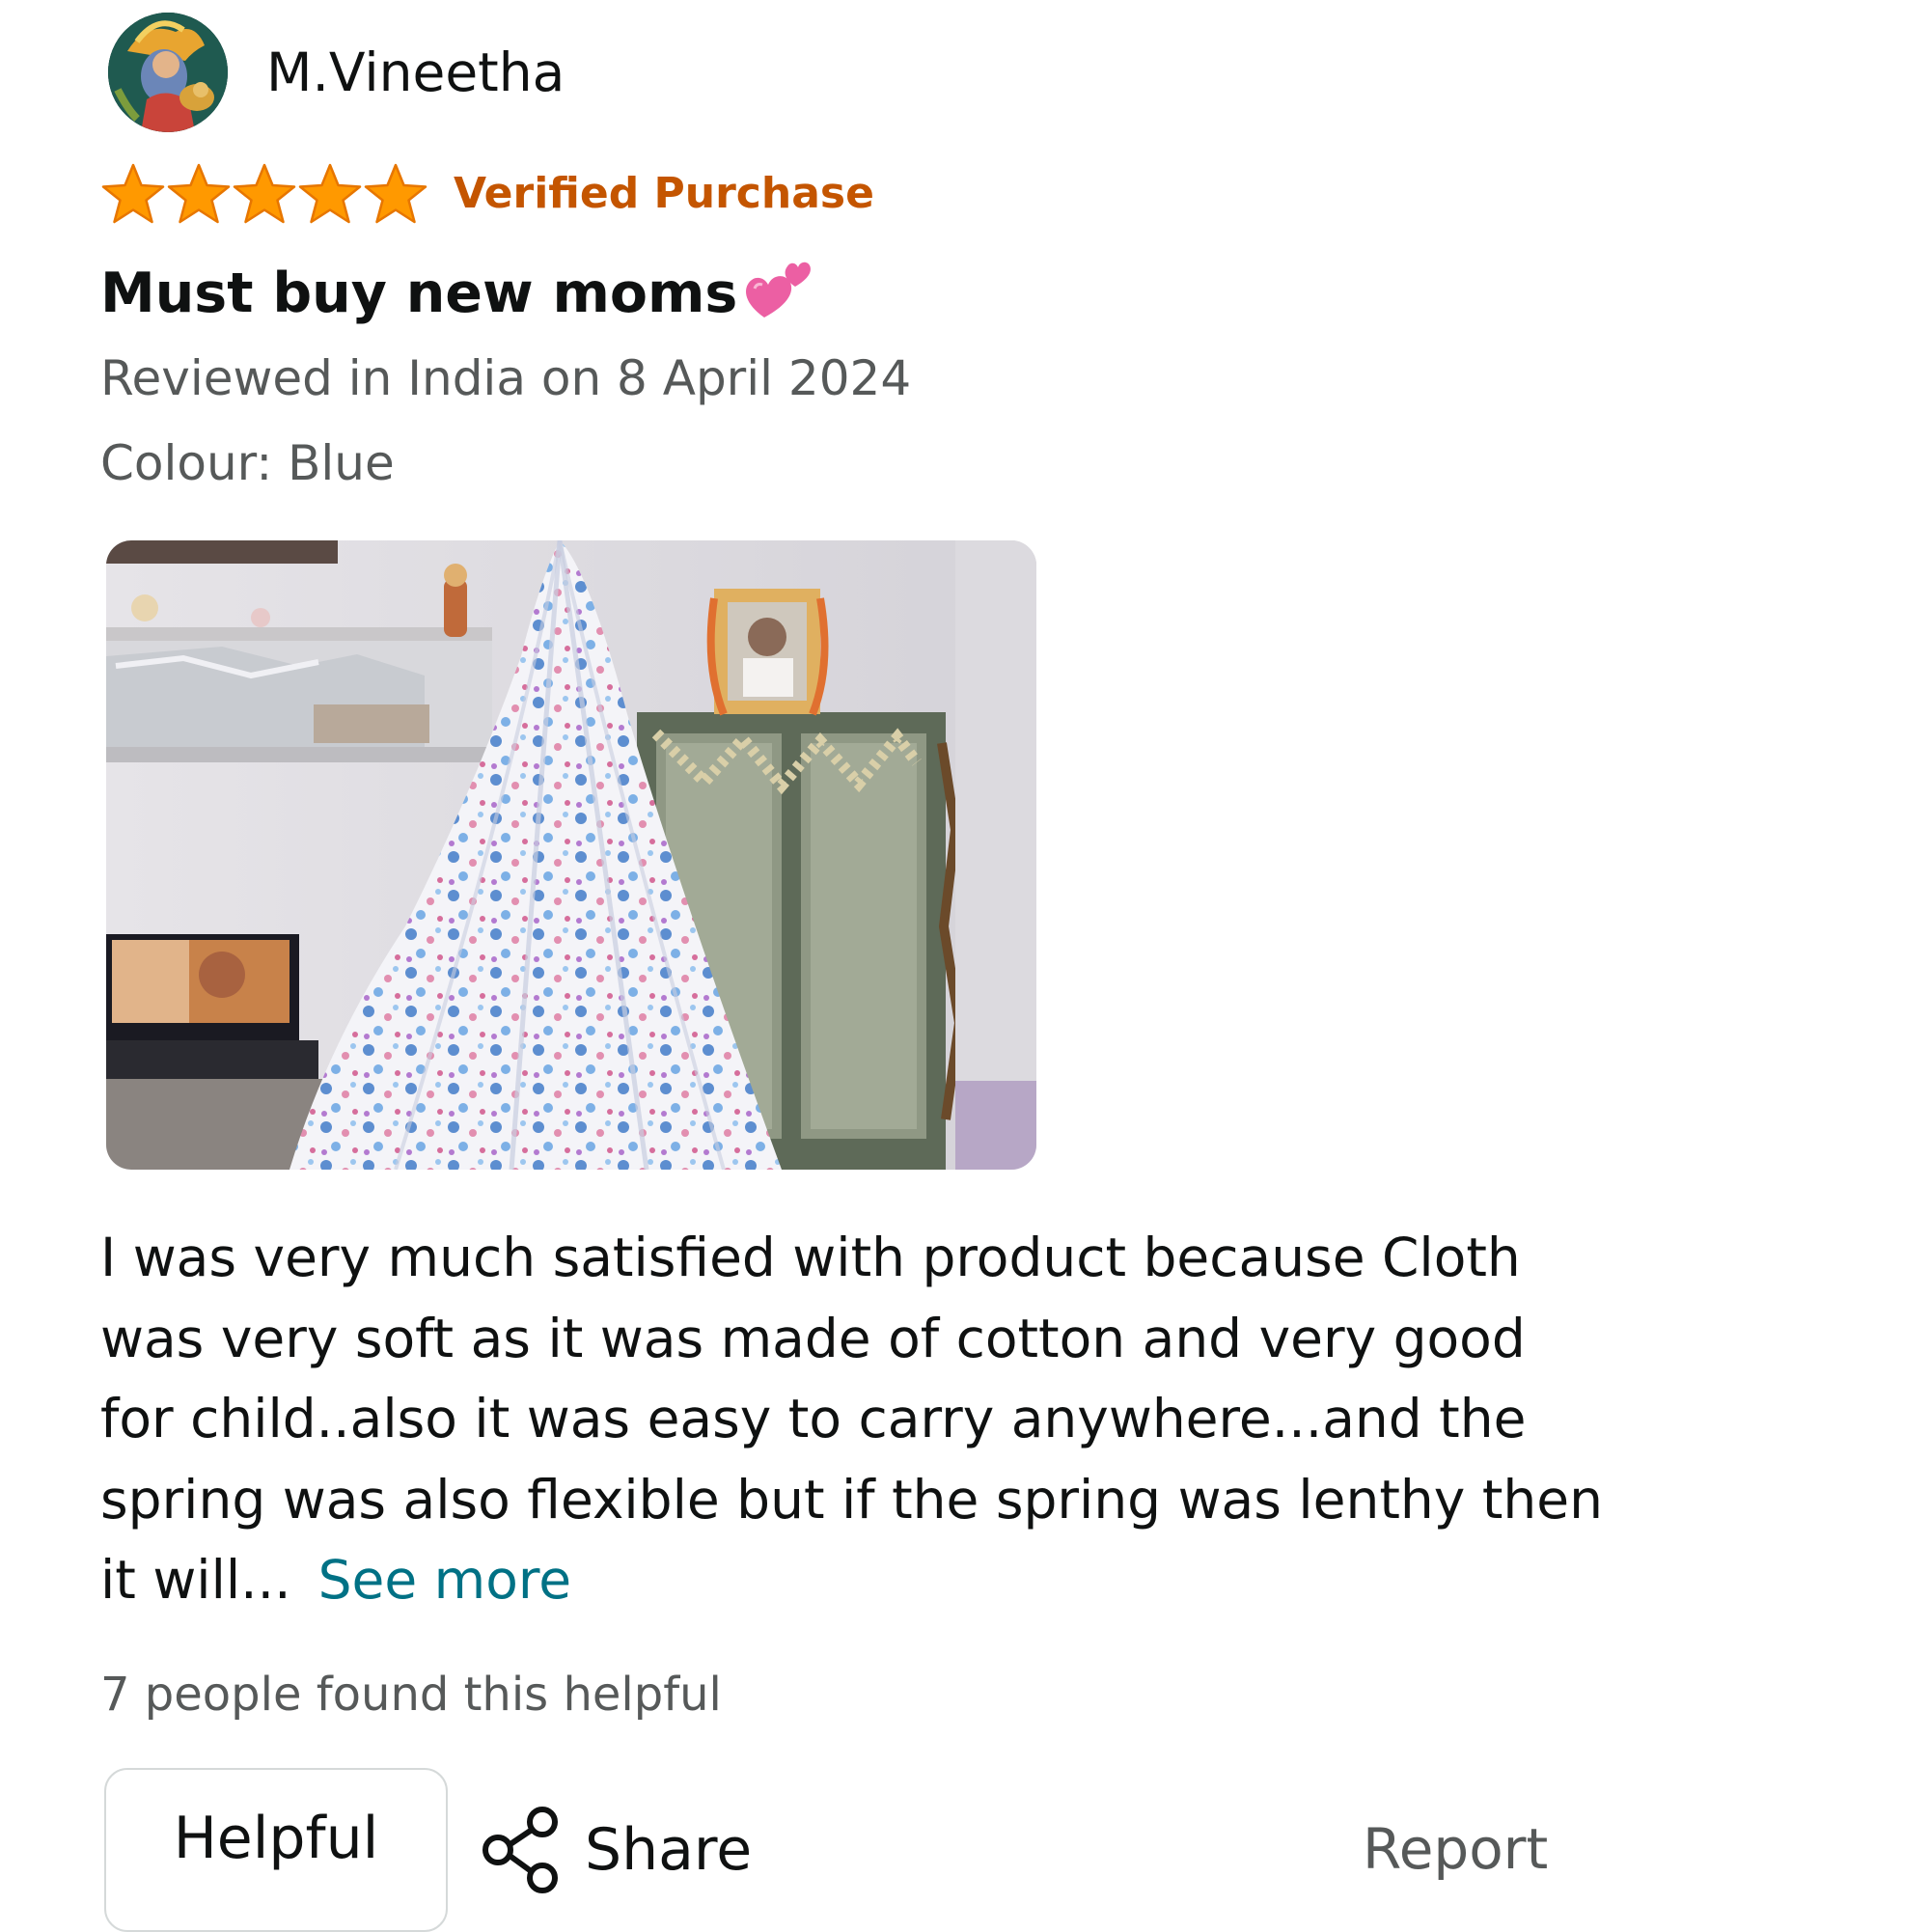 The height and width of the screenshot is (1932, 1930). I want to click on share-button: Share, so click(615, 1850).